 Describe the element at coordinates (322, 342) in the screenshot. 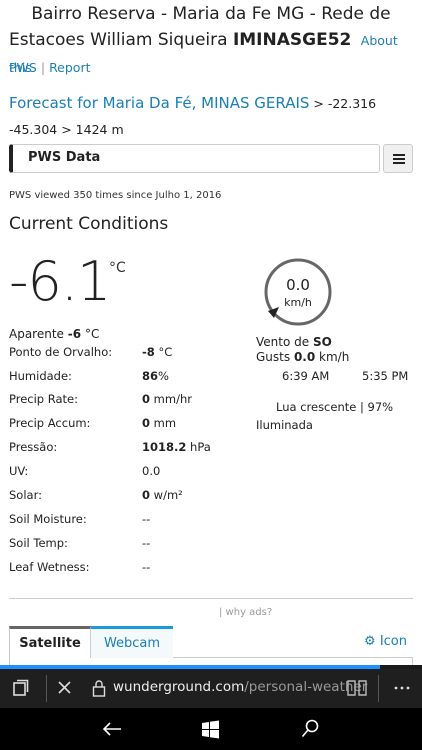

I see `wind-direction-value: SO` at that location.